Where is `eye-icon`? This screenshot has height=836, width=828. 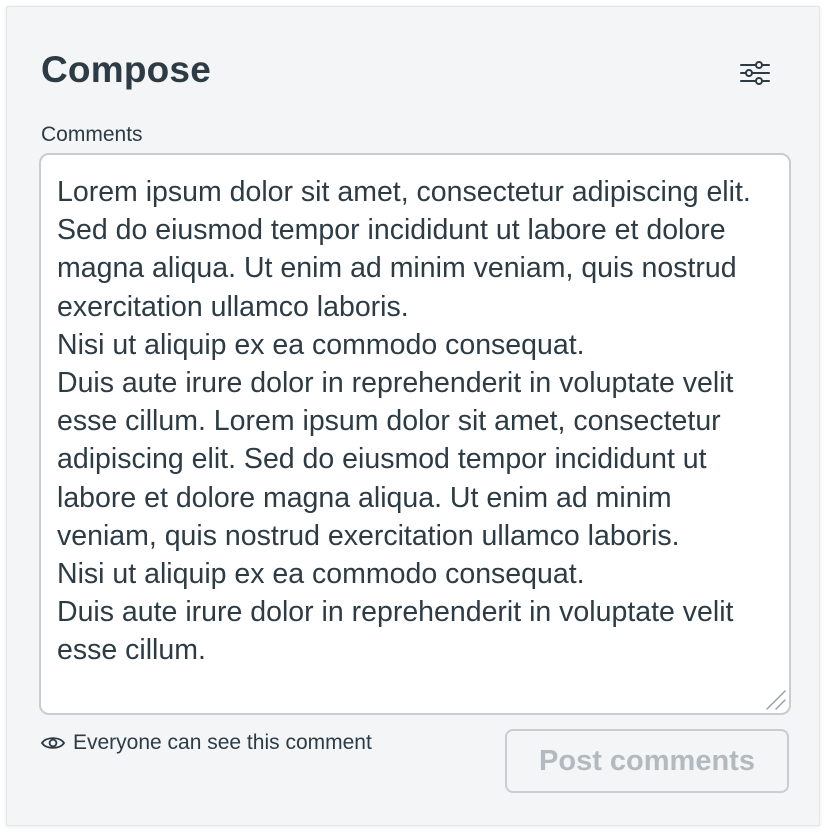 eye-icon is located at coordinates (53, 743).